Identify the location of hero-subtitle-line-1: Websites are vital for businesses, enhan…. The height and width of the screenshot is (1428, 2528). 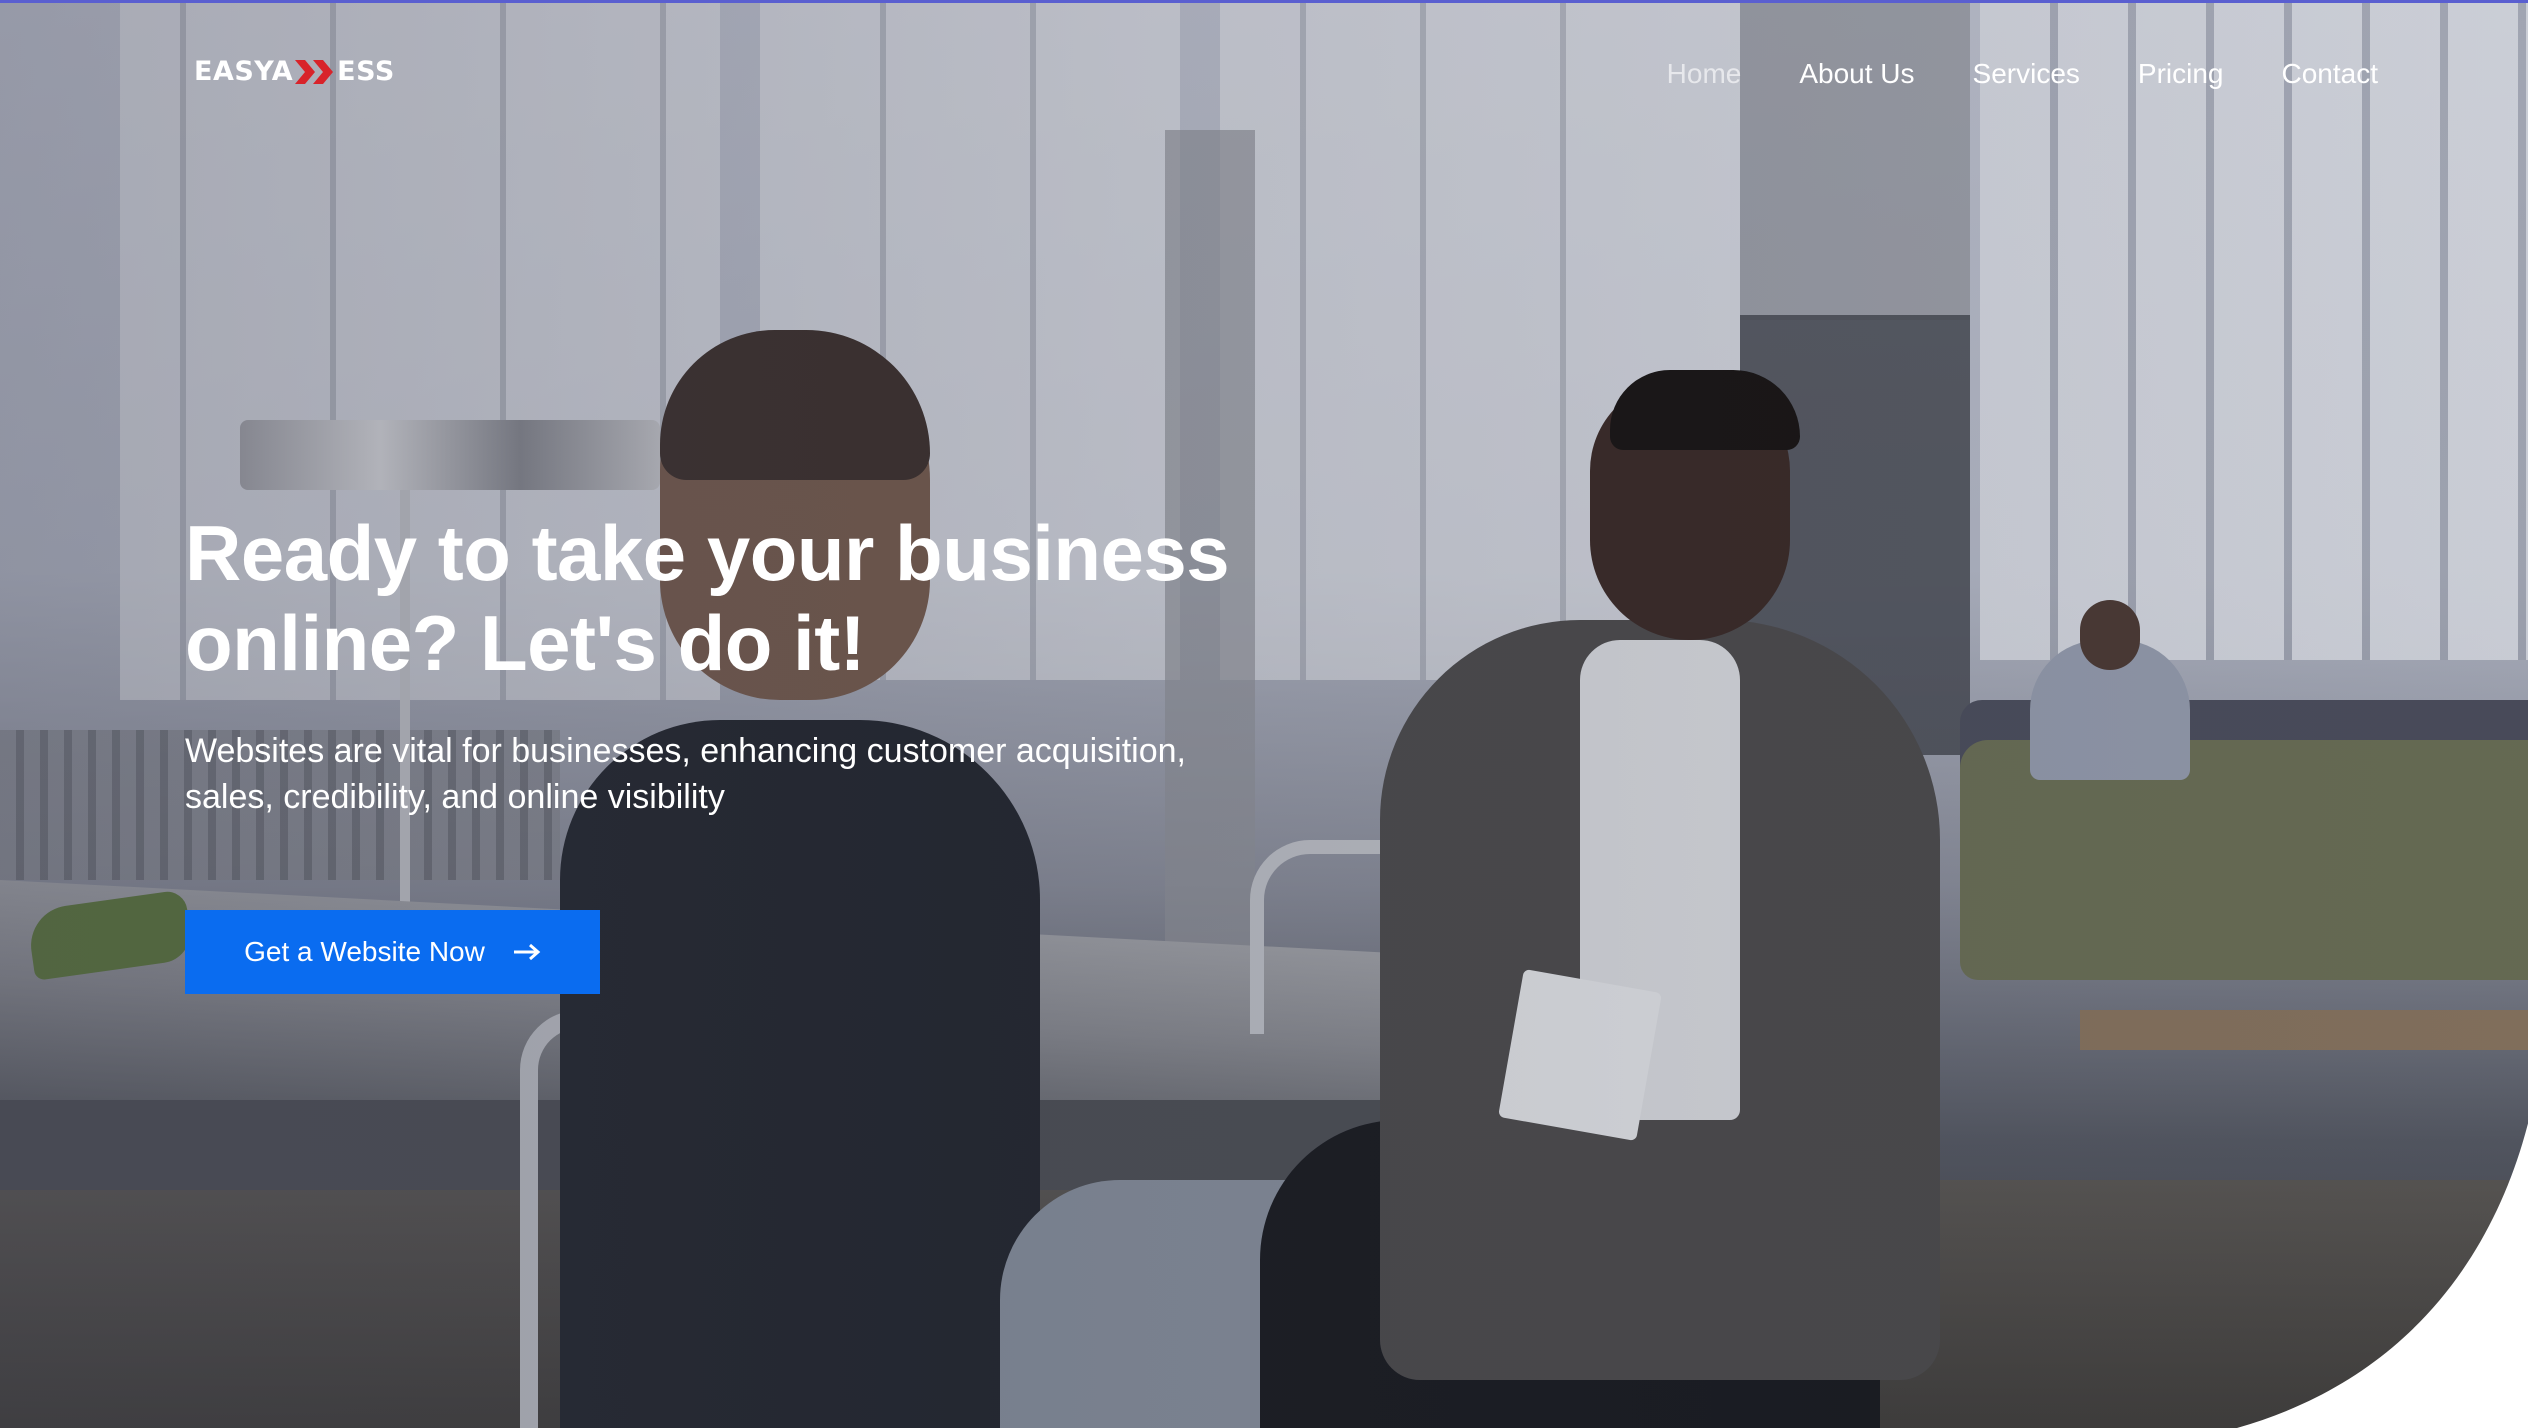
(685, 751).